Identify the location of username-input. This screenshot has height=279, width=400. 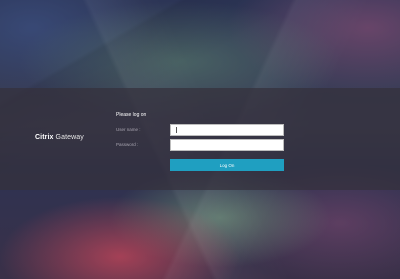
(227, 130).